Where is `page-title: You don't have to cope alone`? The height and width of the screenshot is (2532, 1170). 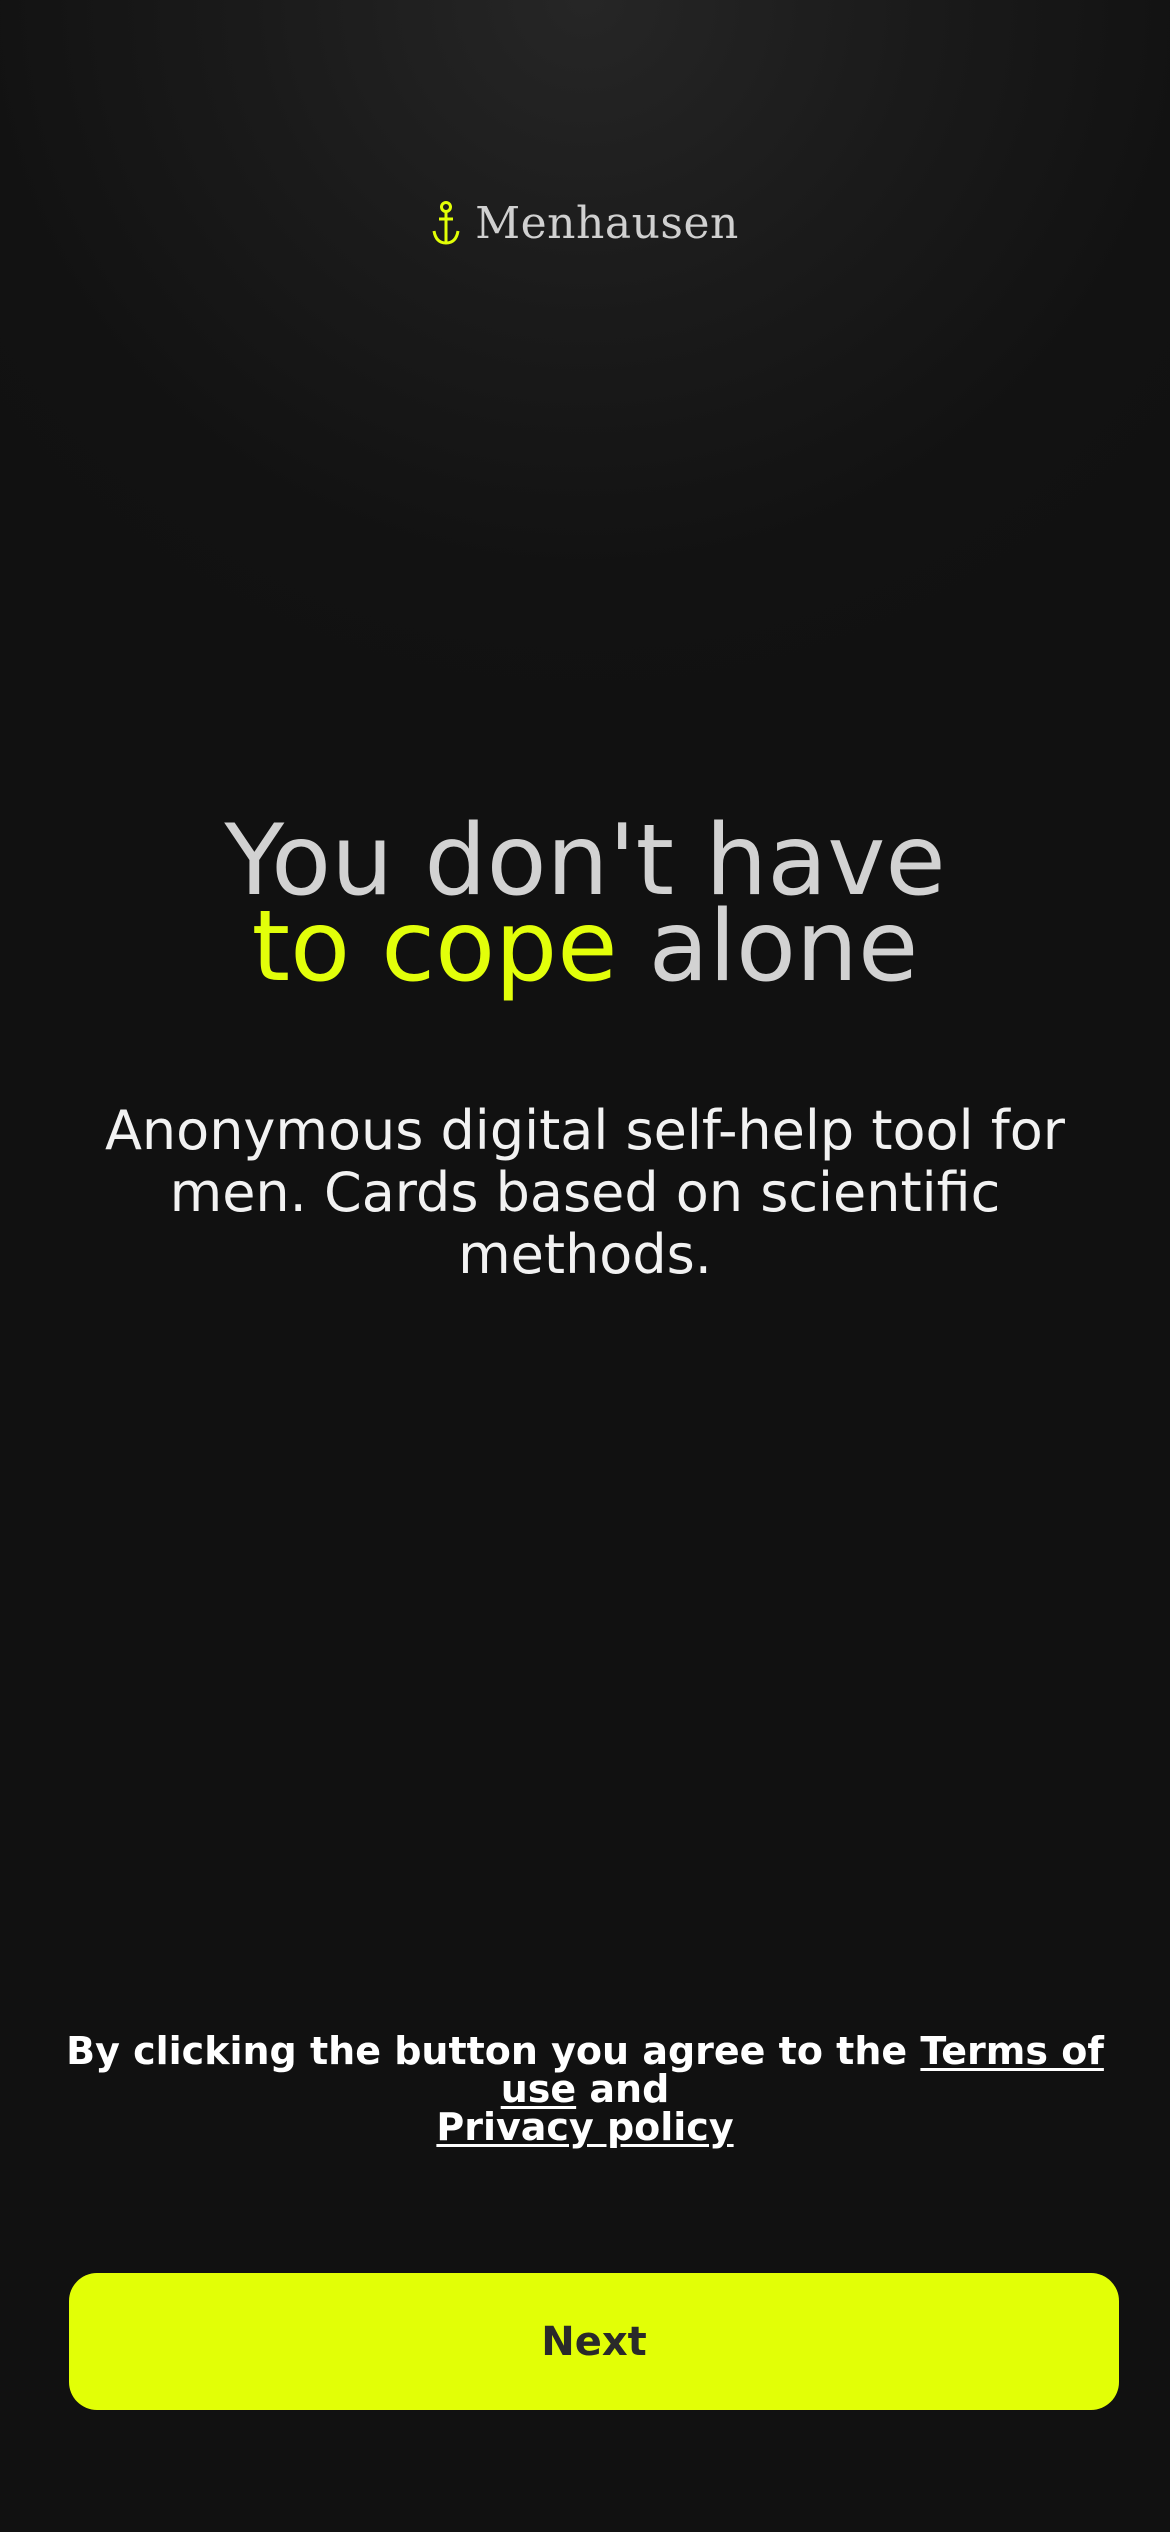 page-title: You don't have to cope alone is located at coordinates (585, 904).